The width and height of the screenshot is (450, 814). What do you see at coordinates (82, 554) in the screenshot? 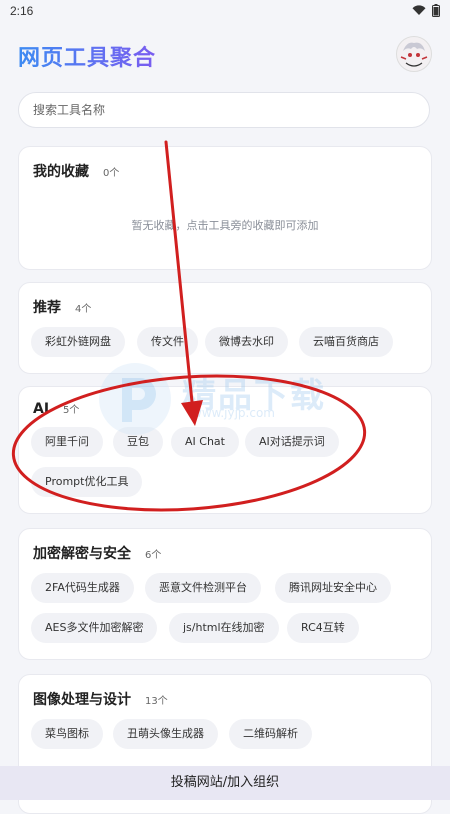
I see `security-title: 加密解密与安全` at bounding box center [82, 554].